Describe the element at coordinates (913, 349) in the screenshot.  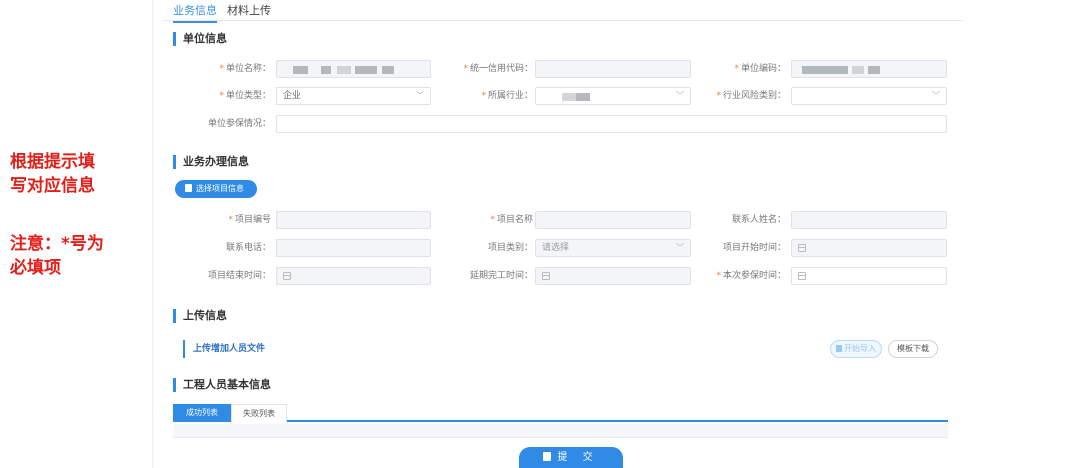
I see `template-download-button: 模板下载` at that location.